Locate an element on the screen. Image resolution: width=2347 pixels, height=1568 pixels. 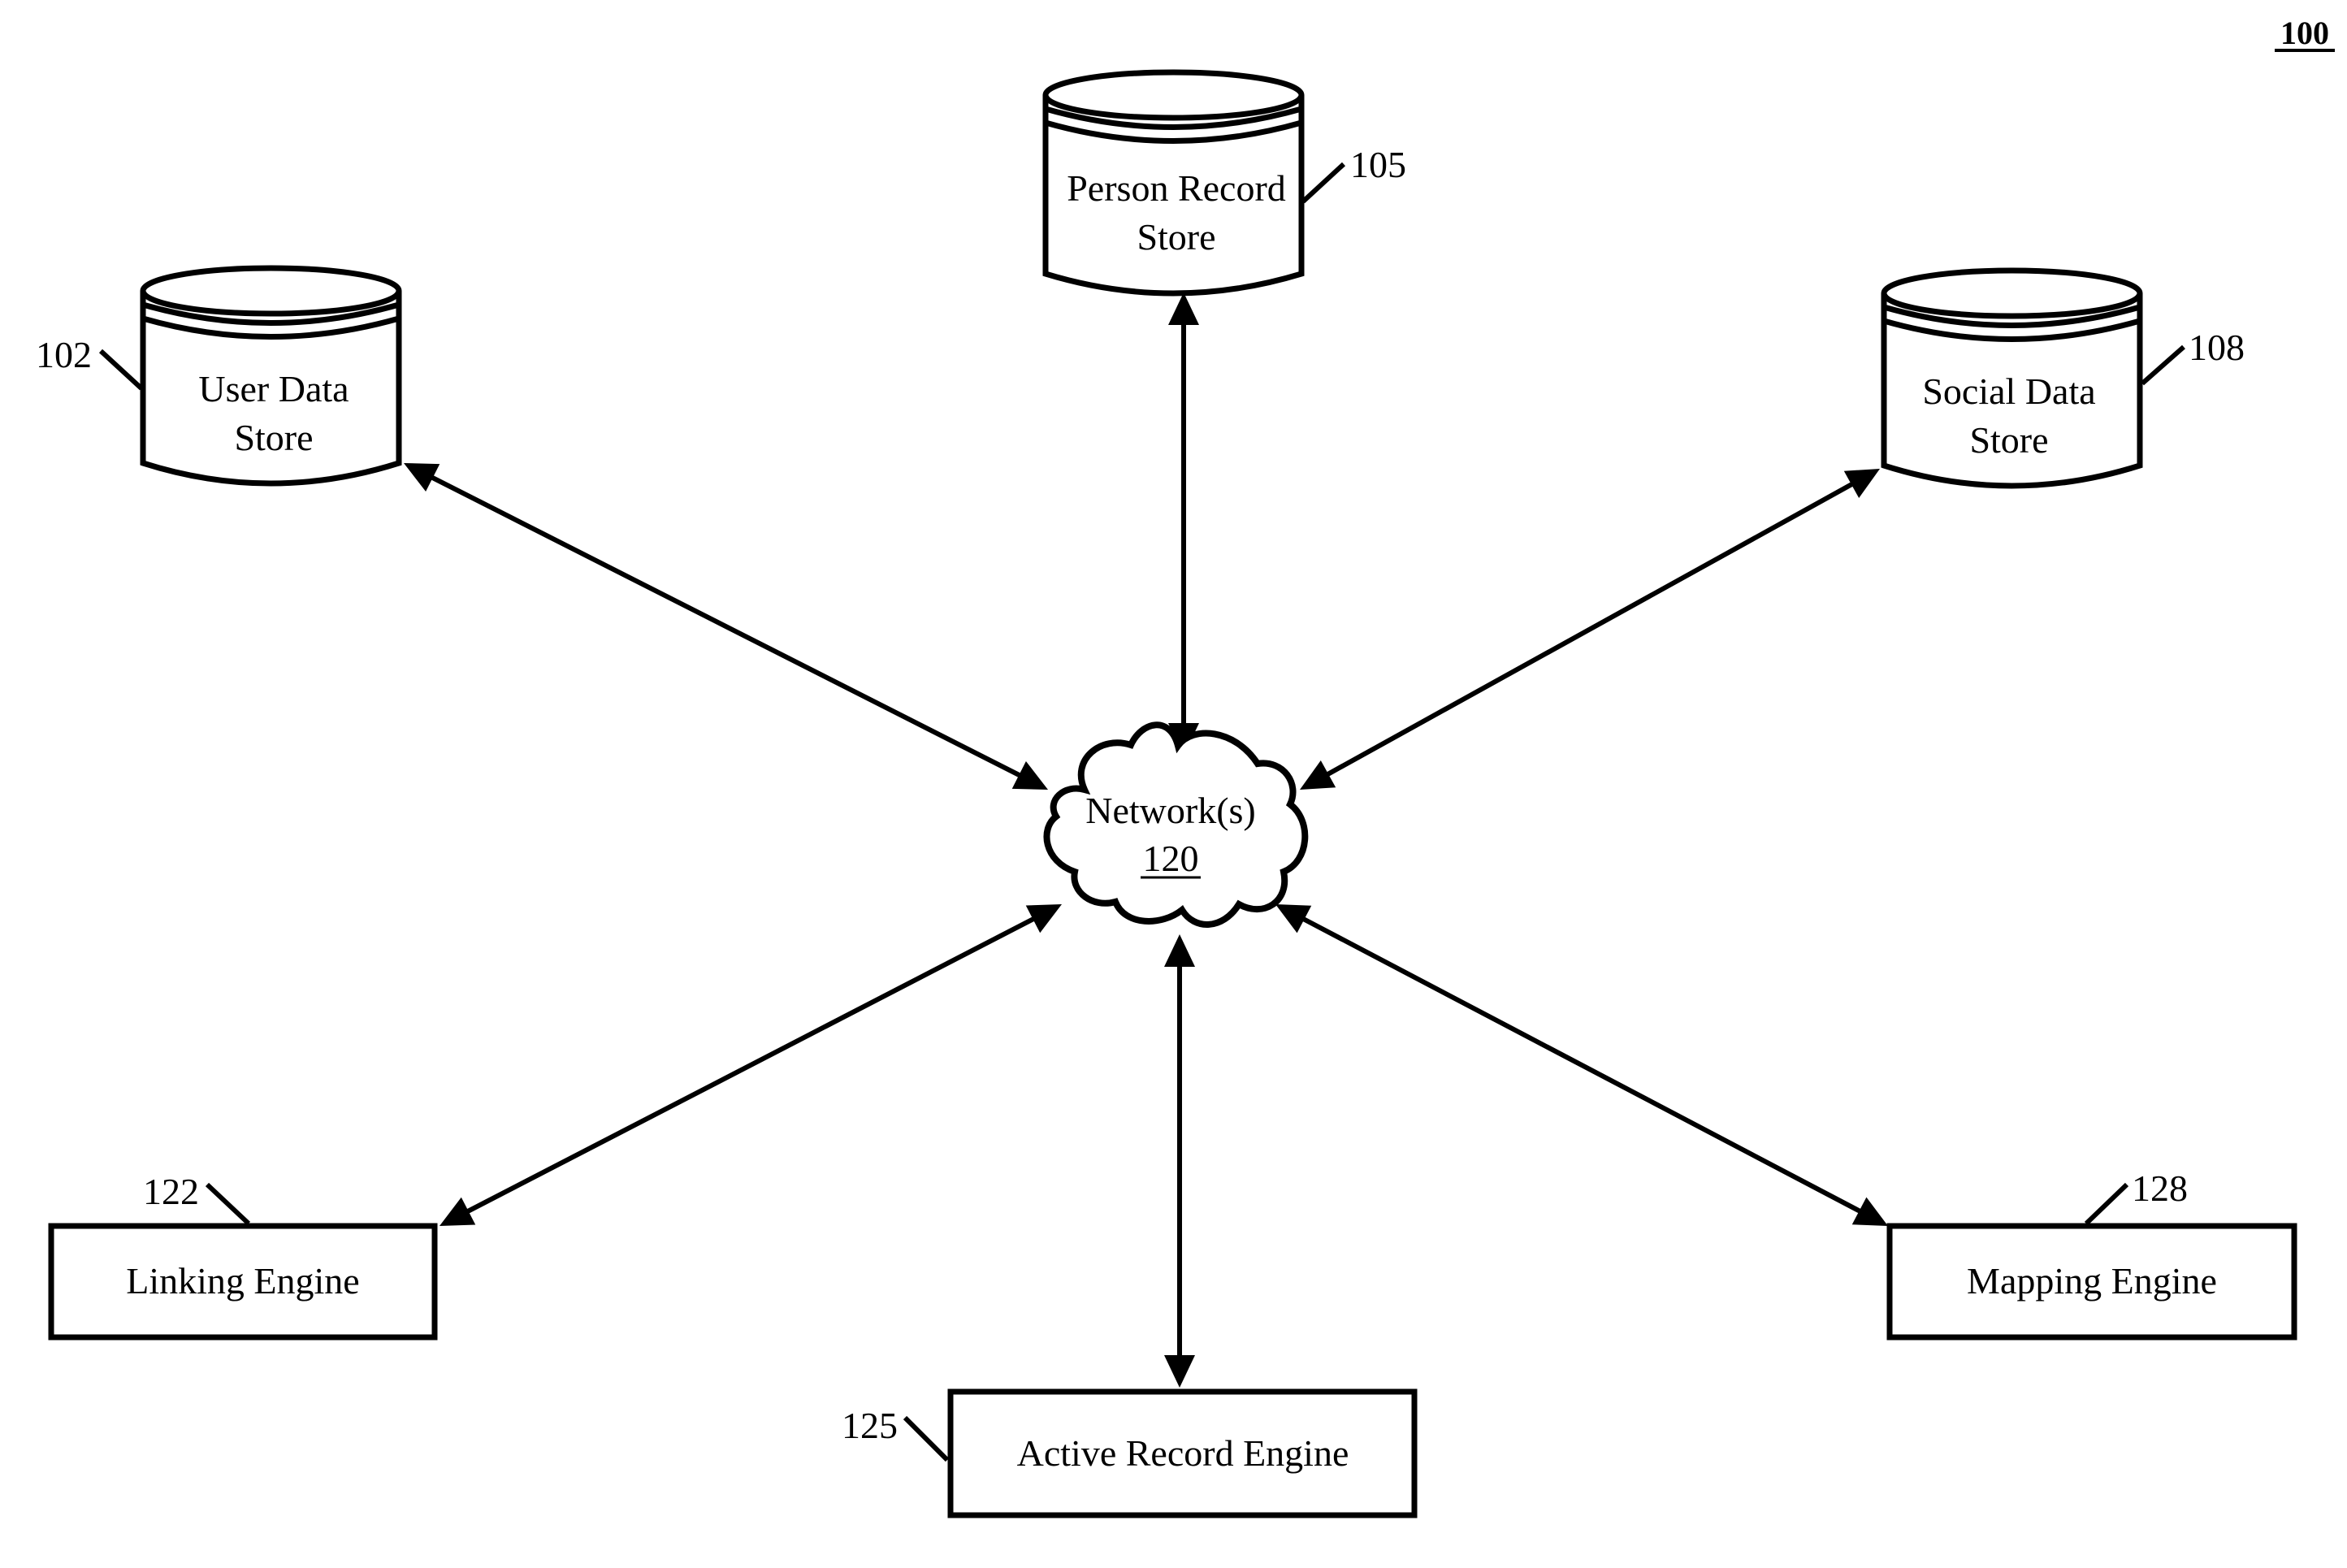
ref-105: 105 is located at coordinates (1353, 174).